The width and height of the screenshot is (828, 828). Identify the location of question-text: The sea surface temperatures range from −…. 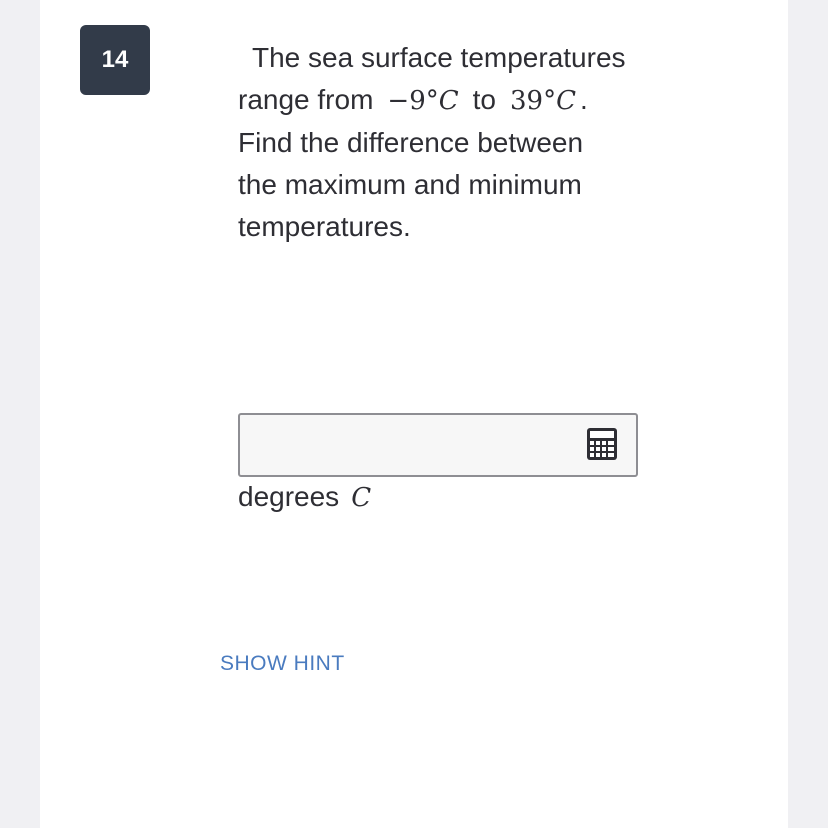
(448, 142).